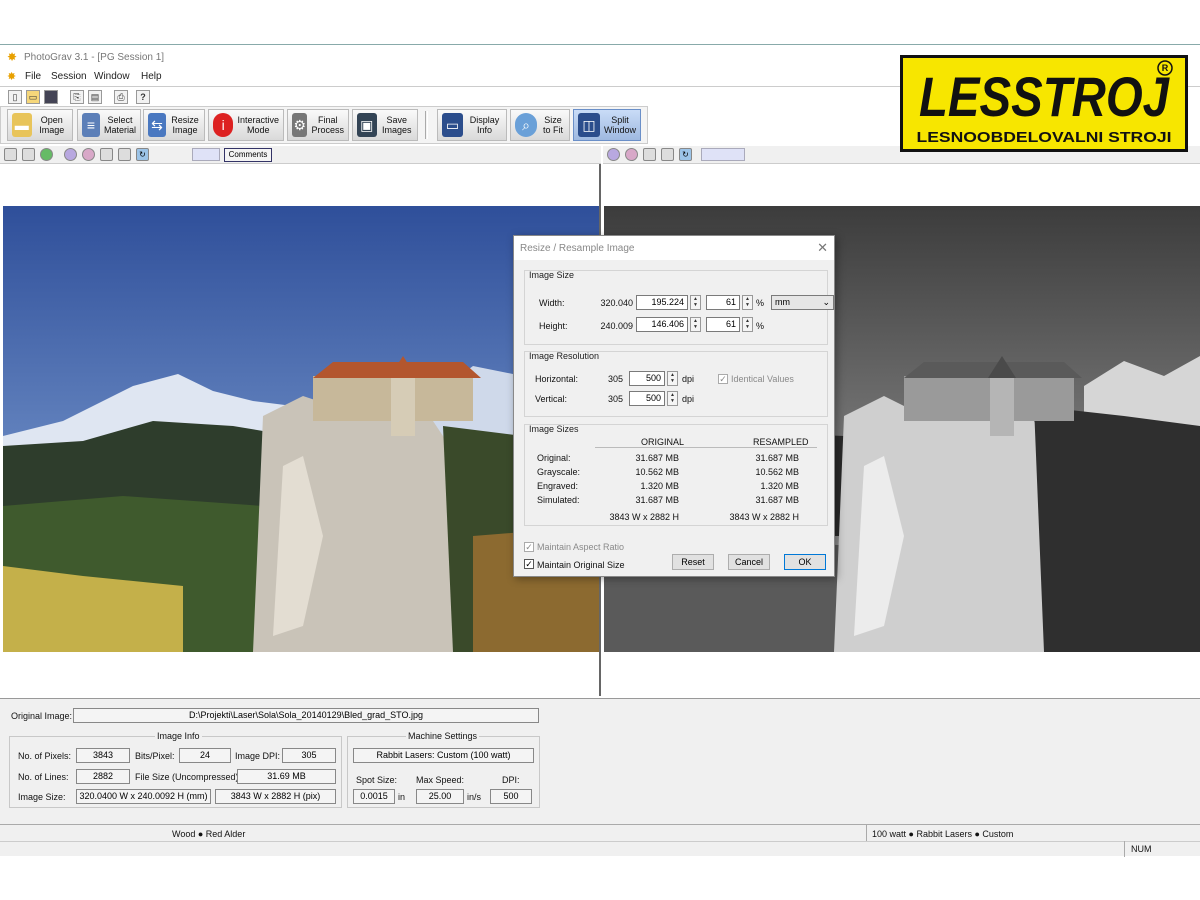  I want to click on comments-button: Comments, so click(248, 155).